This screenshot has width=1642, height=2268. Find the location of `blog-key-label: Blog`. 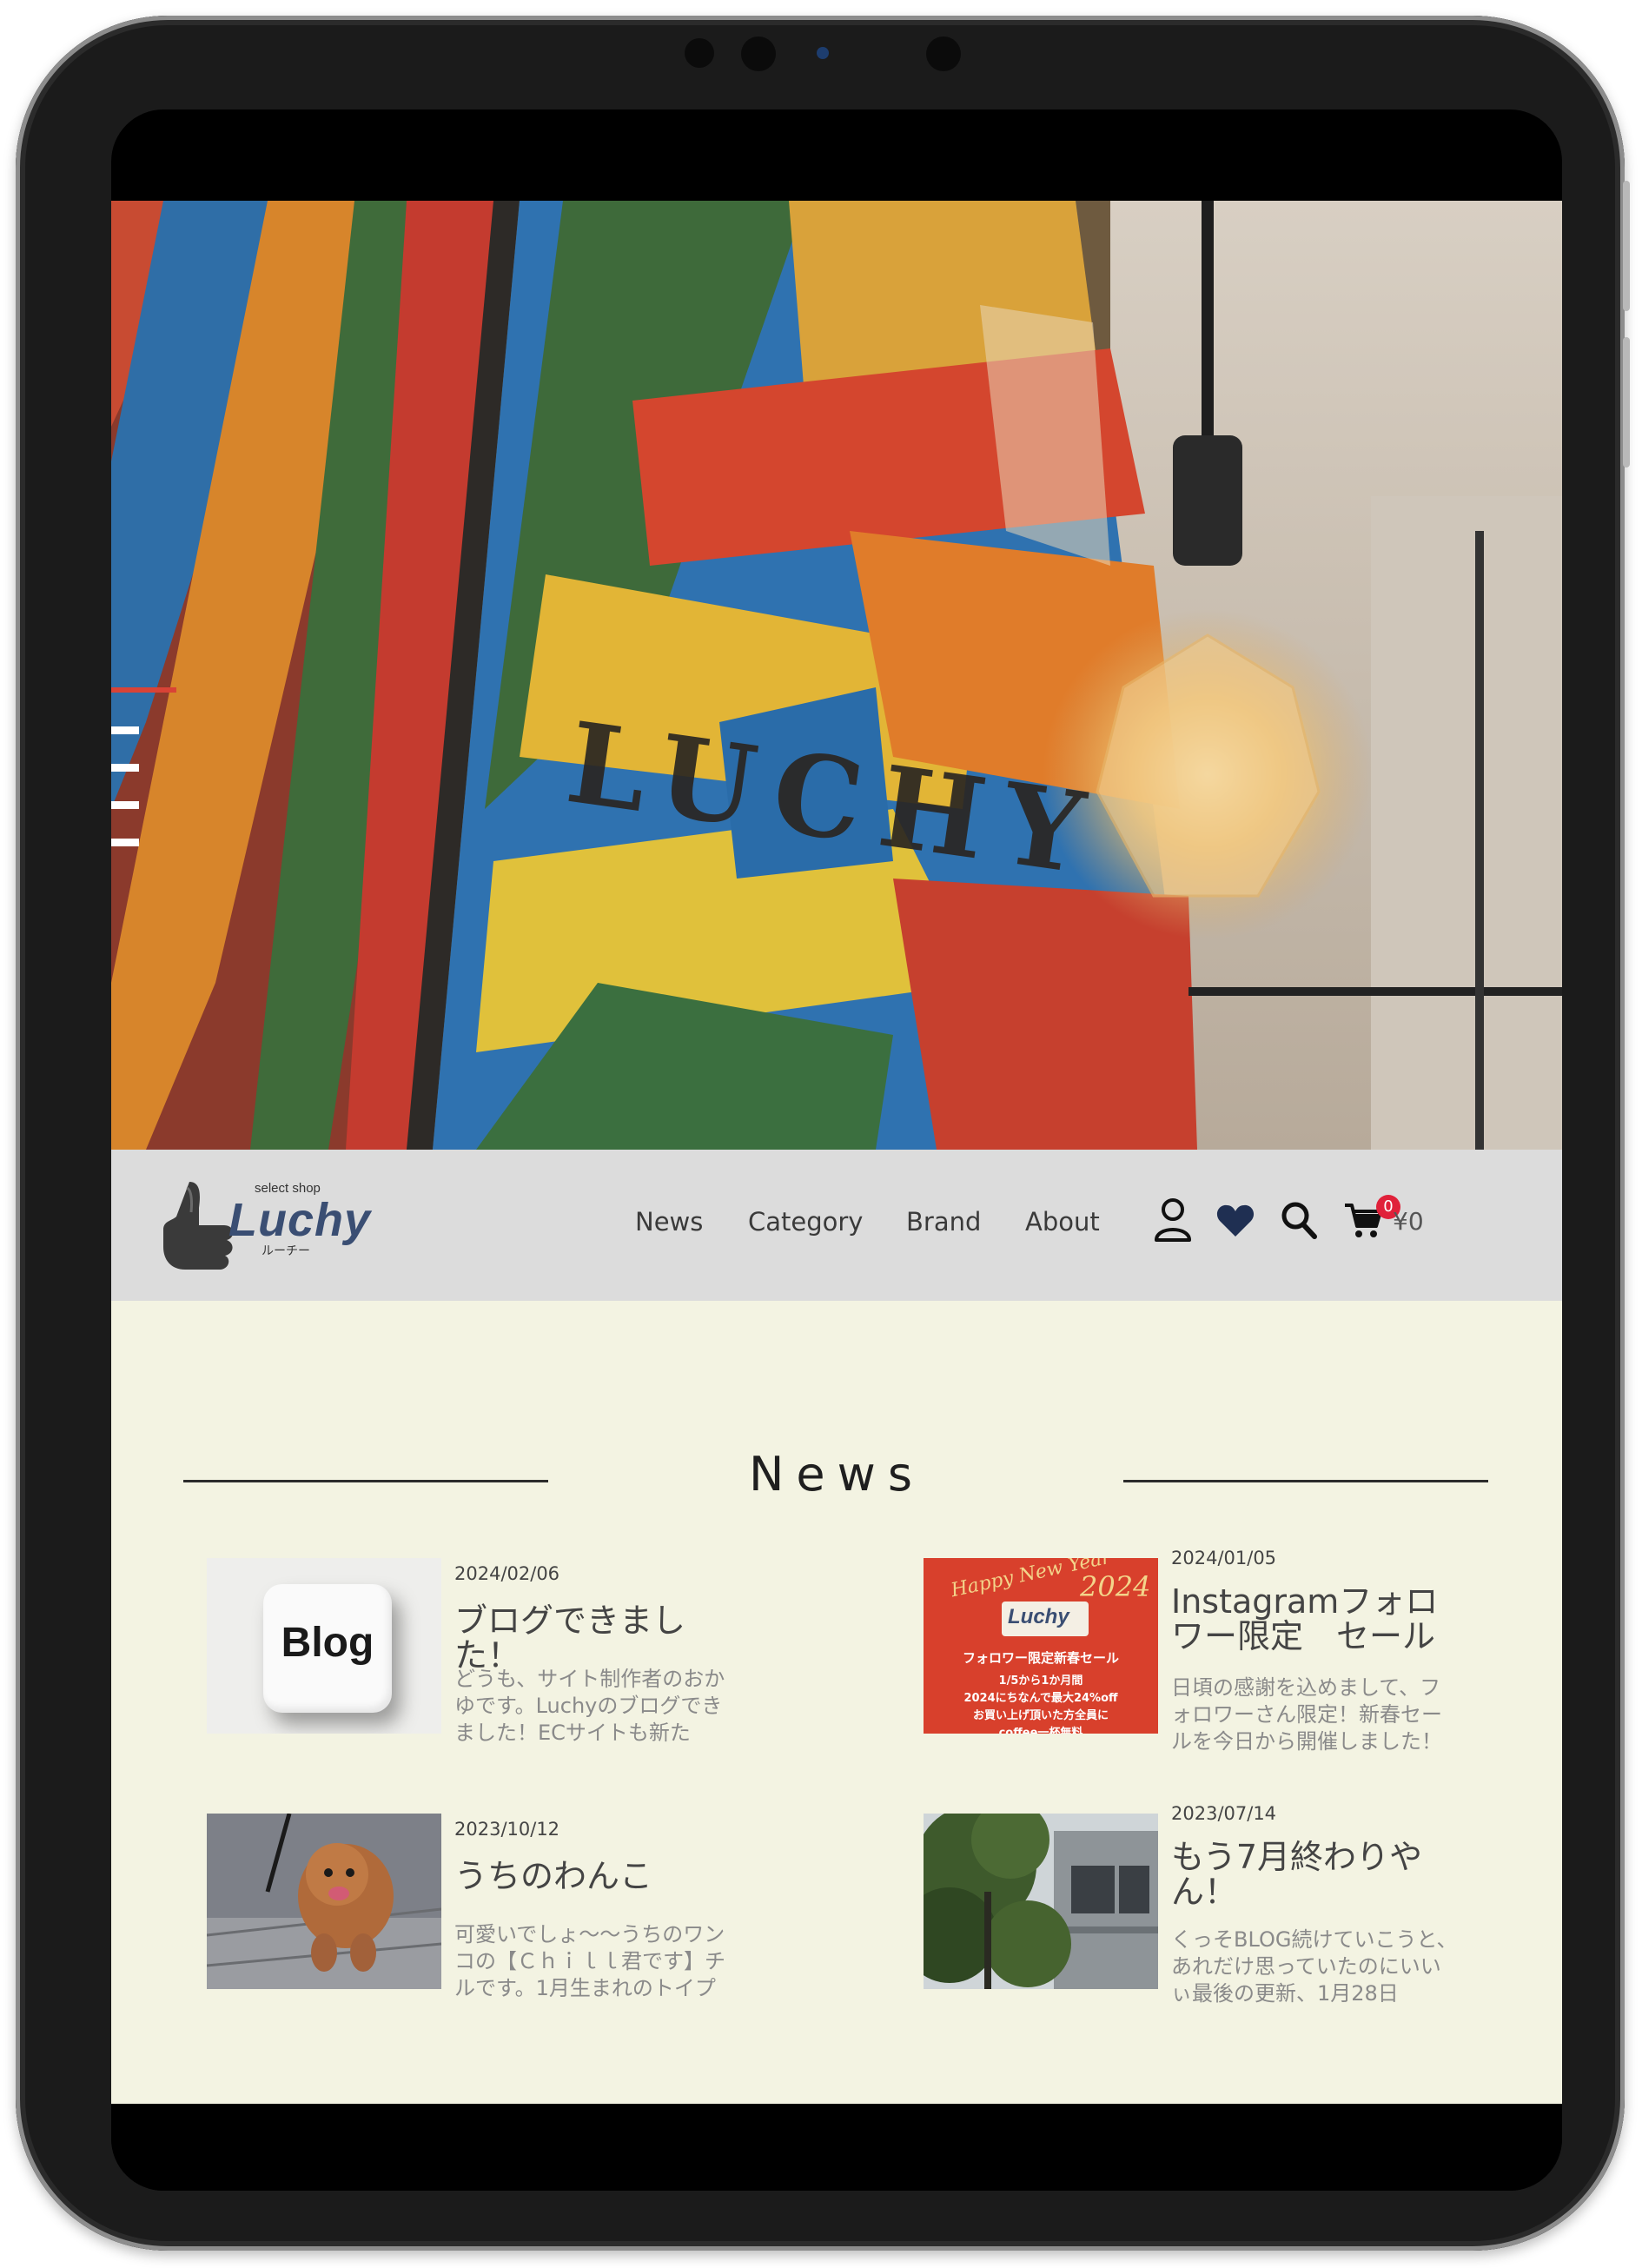

blog-key-label: Blog is located at coordinates (327, 1643).